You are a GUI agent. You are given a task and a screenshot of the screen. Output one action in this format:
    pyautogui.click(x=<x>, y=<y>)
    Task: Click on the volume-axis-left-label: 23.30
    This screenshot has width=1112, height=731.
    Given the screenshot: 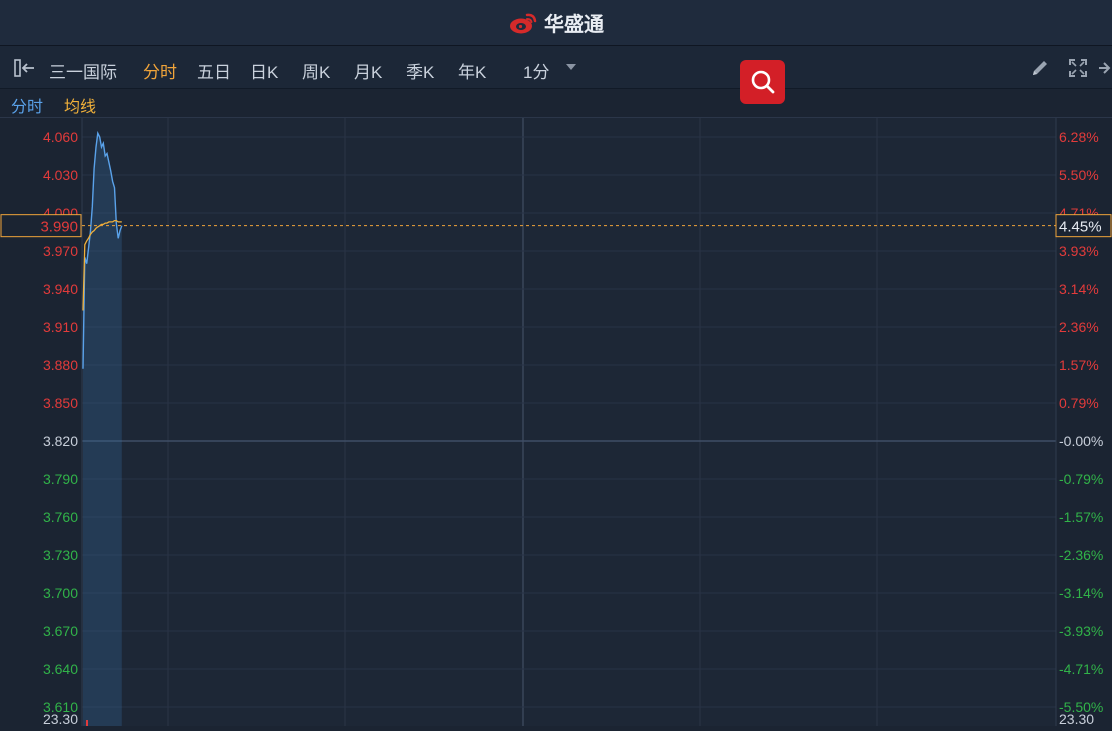 What is the action you would take?
    pyautogui.click(x=60, y=718)
    